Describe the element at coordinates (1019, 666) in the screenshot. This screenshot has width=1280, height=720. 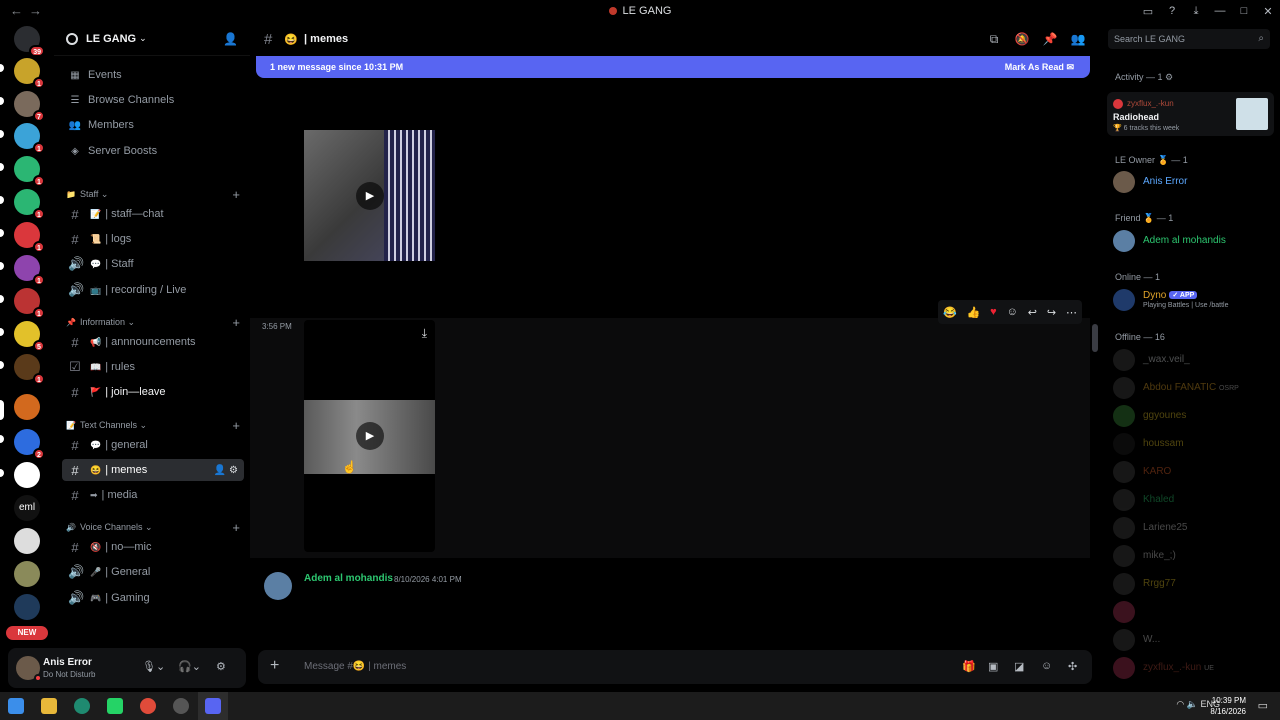
I see `sticker-icon: ◪` at that location.